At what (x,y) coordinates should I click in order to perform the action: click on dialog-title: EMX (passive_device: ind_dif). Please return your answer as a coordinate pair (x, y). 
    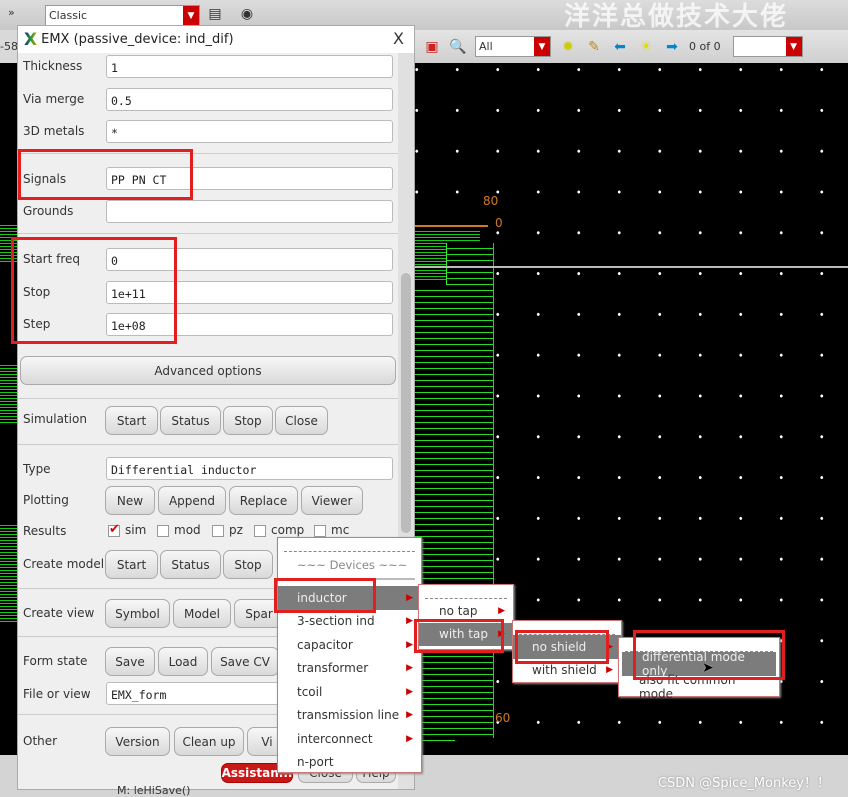
    Looking at the image, I should click on (137, 39).